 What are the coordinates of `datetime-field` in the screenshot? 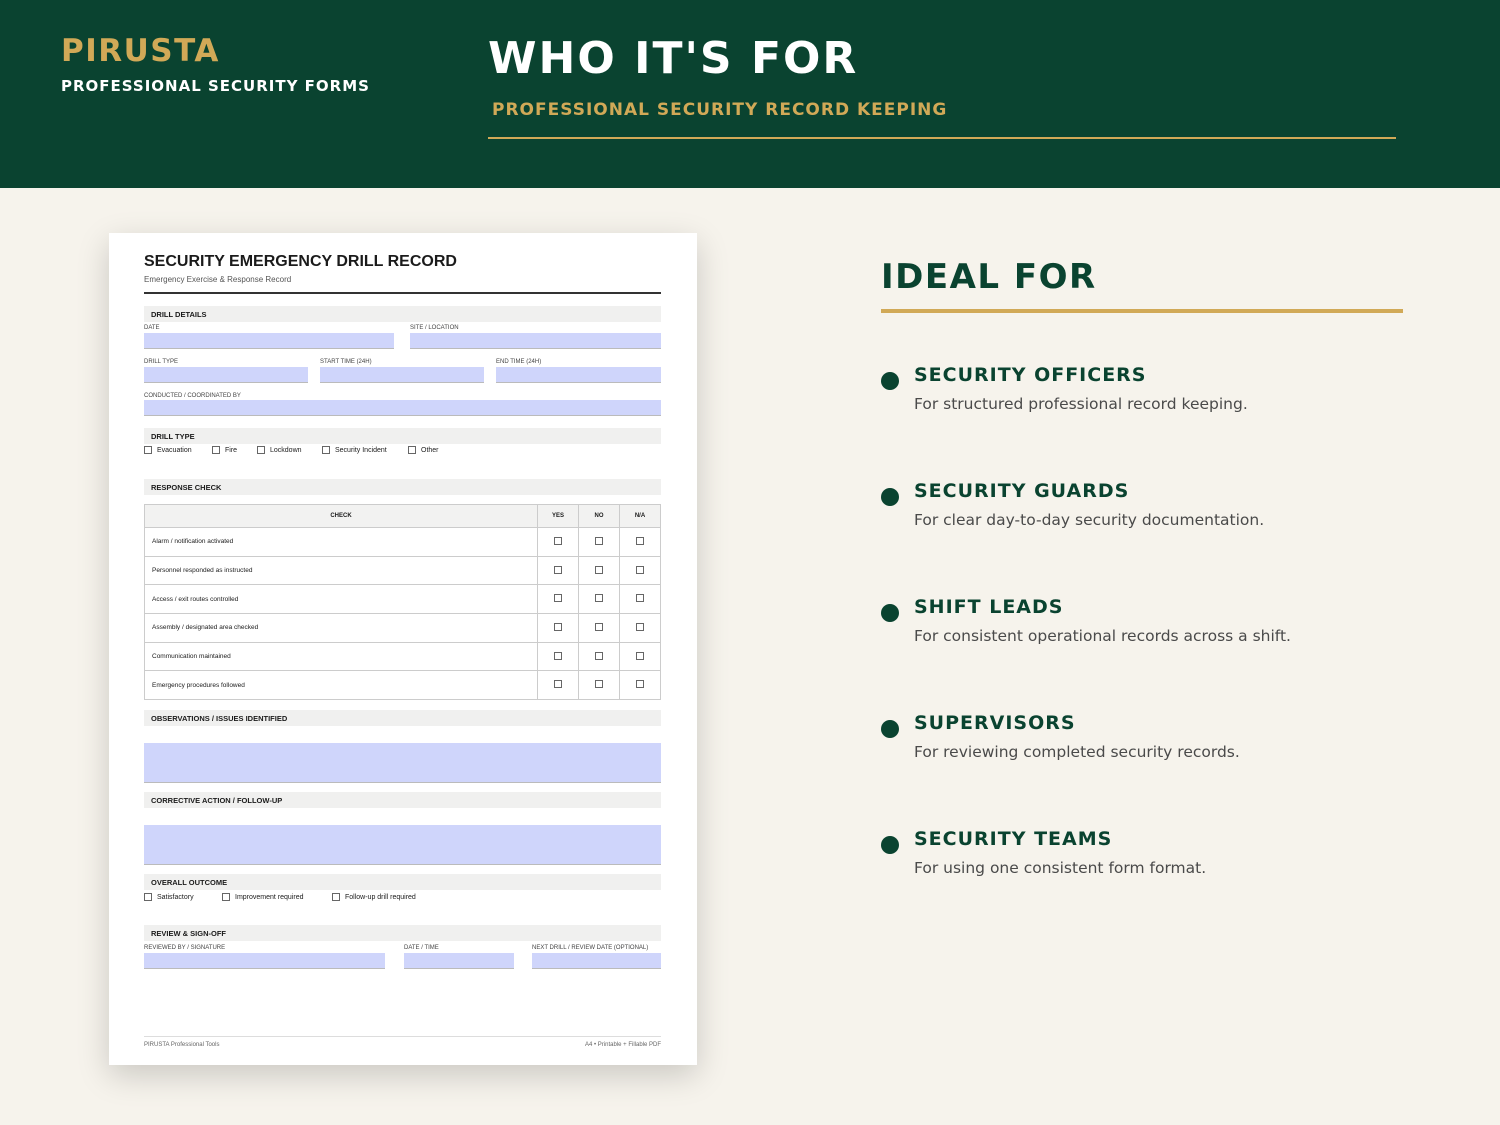 It's located at (459, 961).